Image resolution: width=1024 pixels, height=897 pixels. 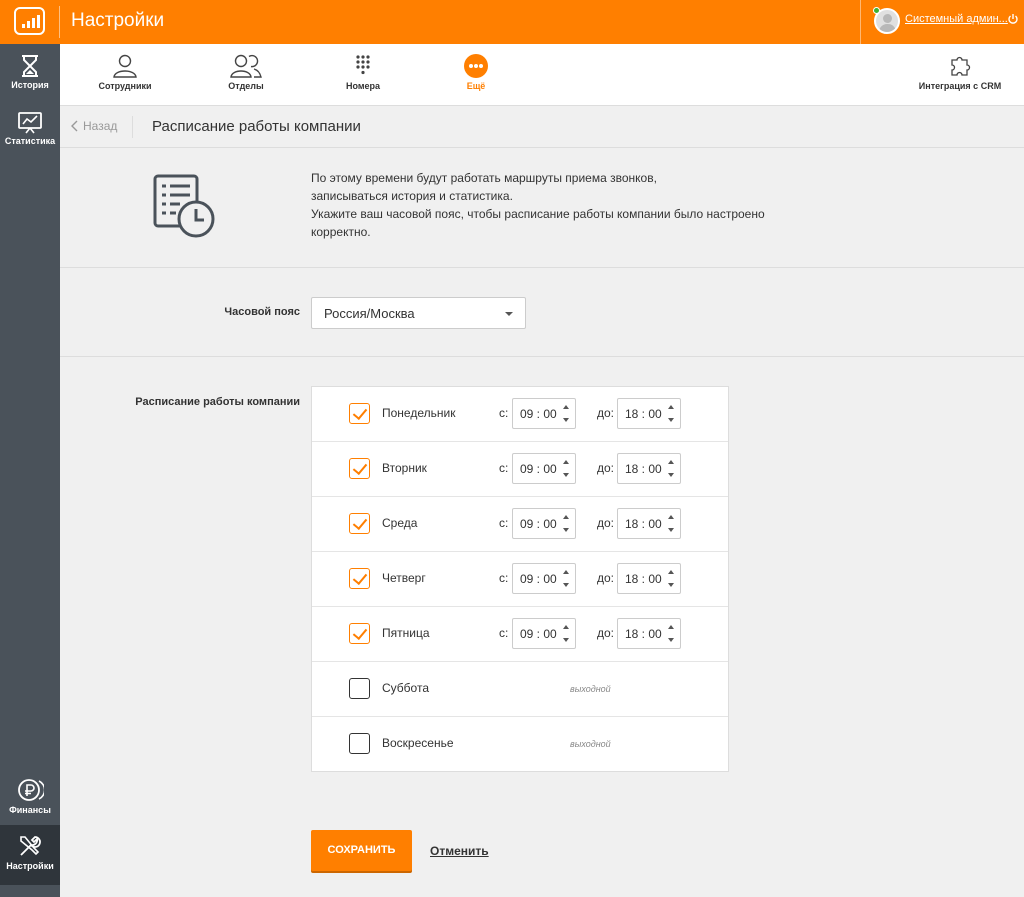 I want to click on keypad-icon, so click(x=363, y=65).